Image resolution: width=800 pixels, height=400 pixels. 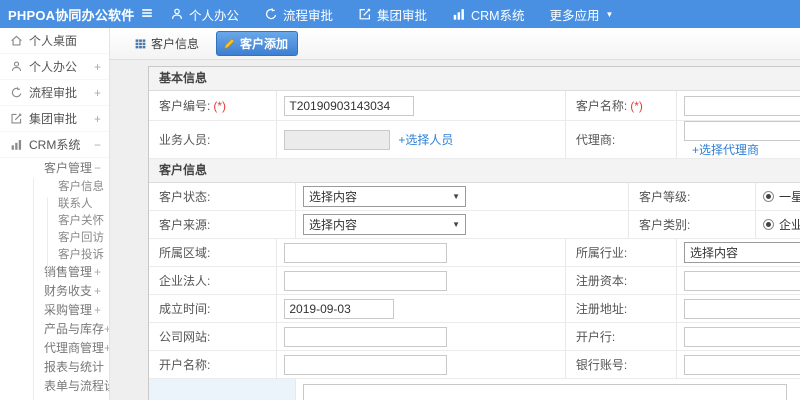 I want to click on sidebar-item-label: 客户管理, so click(x=68, y=168).